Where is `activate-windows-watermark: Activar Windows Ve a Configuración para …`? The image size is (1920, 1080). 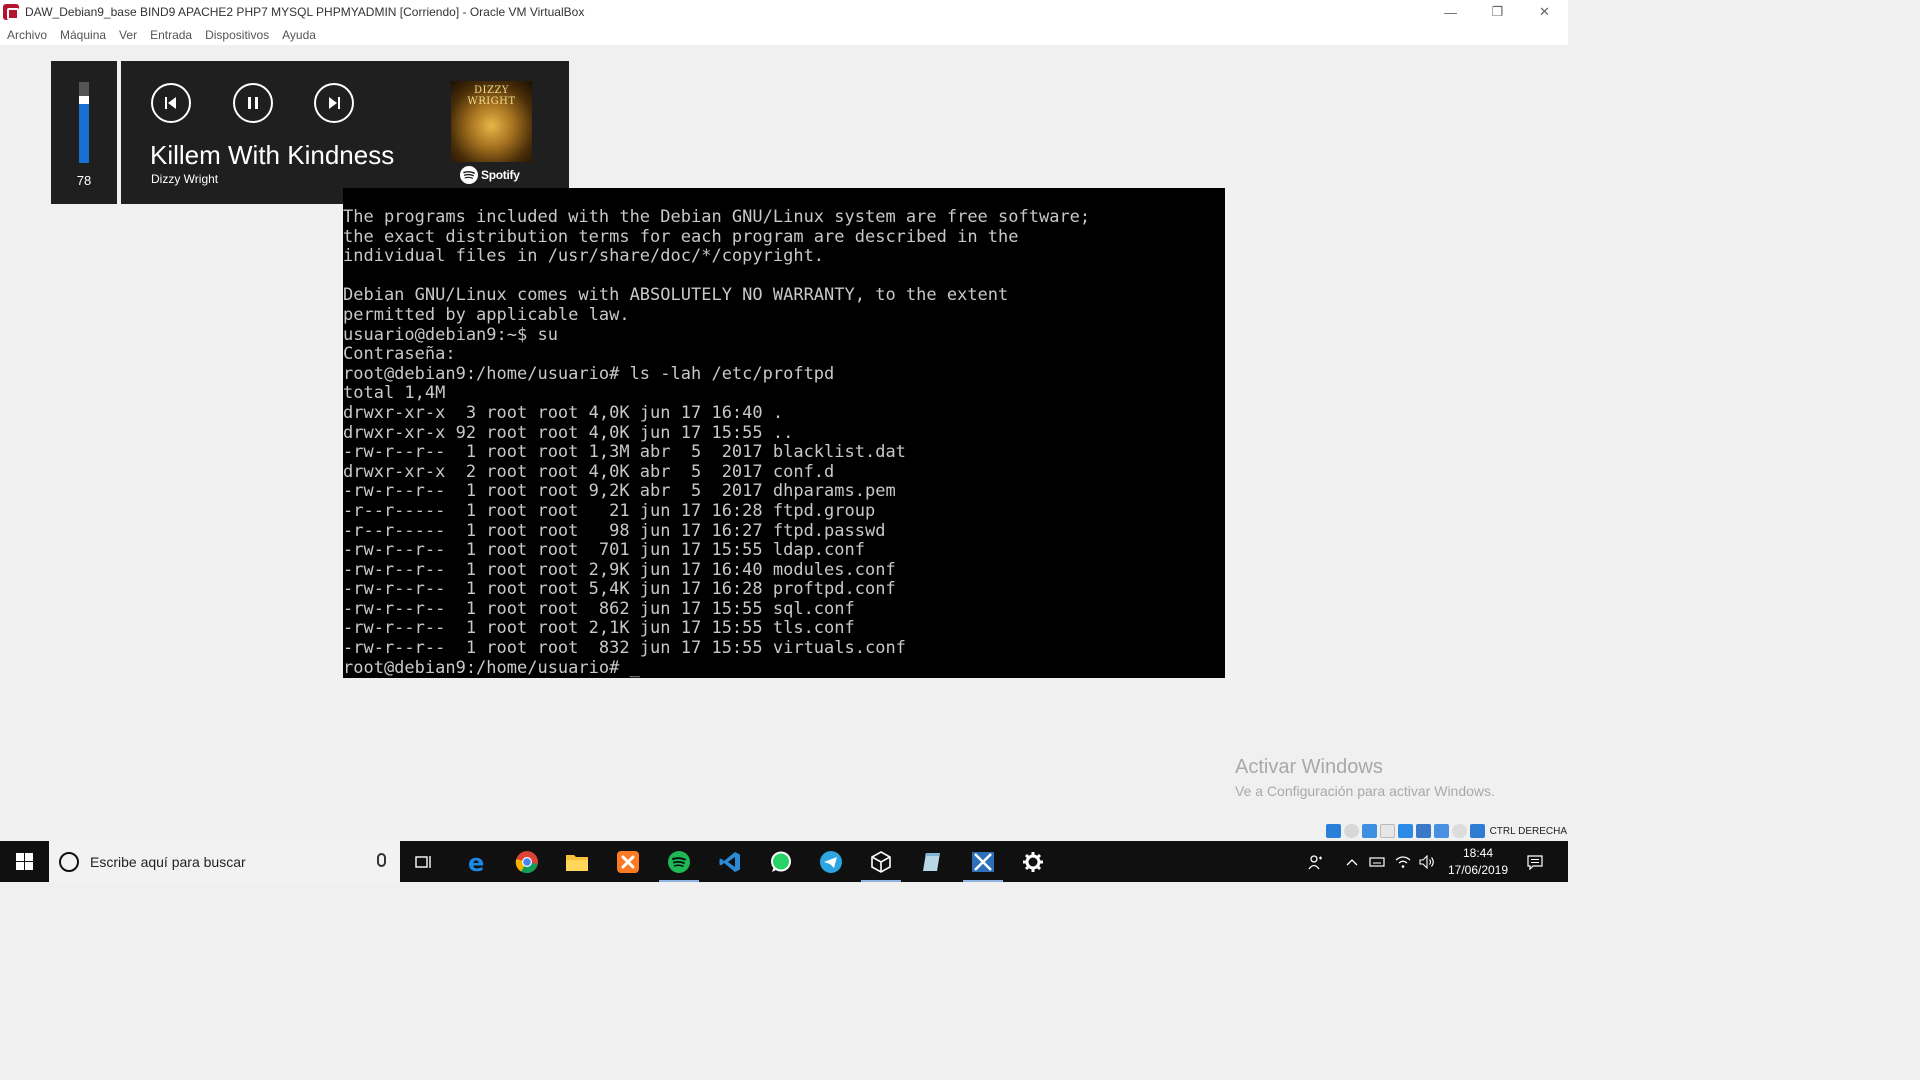 activate-windows-watermark: Activar Windows Ve a Configuración para … is located at coordinates (1365, 777).